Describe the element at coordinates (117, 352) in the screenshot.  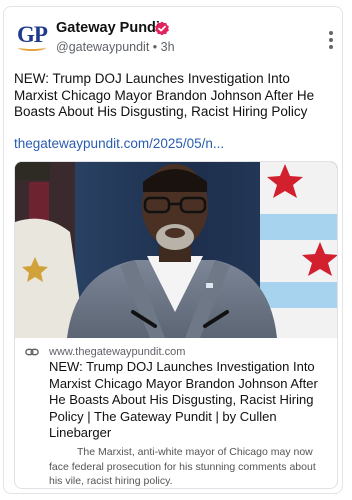
I see `card-domain: www.thegatewaypundit.com` at that location.